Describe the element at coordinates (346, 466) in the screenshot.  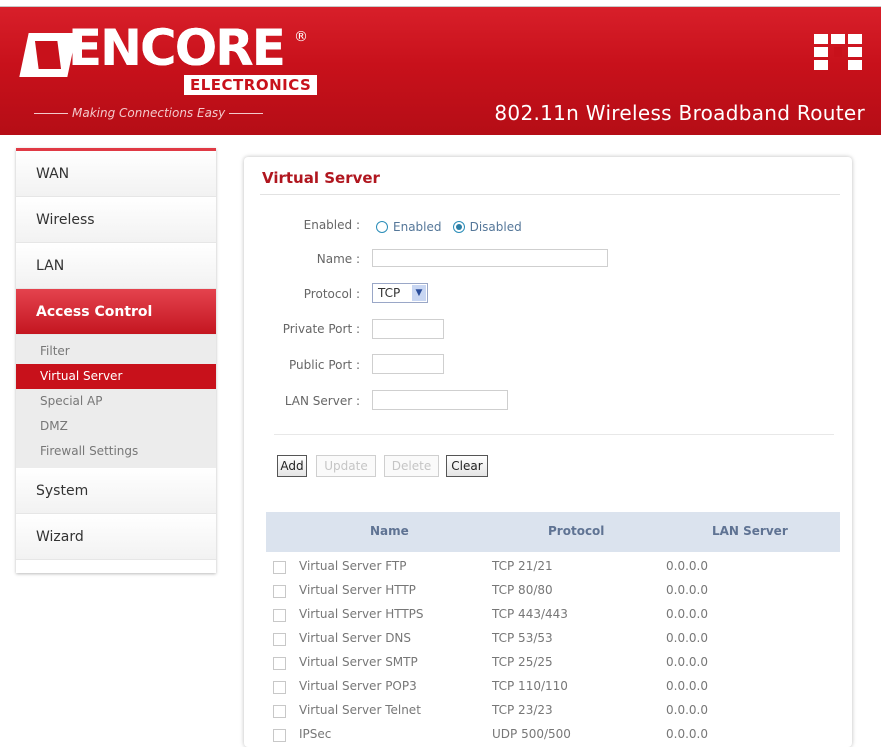
I see `update-button: Update` at that location.